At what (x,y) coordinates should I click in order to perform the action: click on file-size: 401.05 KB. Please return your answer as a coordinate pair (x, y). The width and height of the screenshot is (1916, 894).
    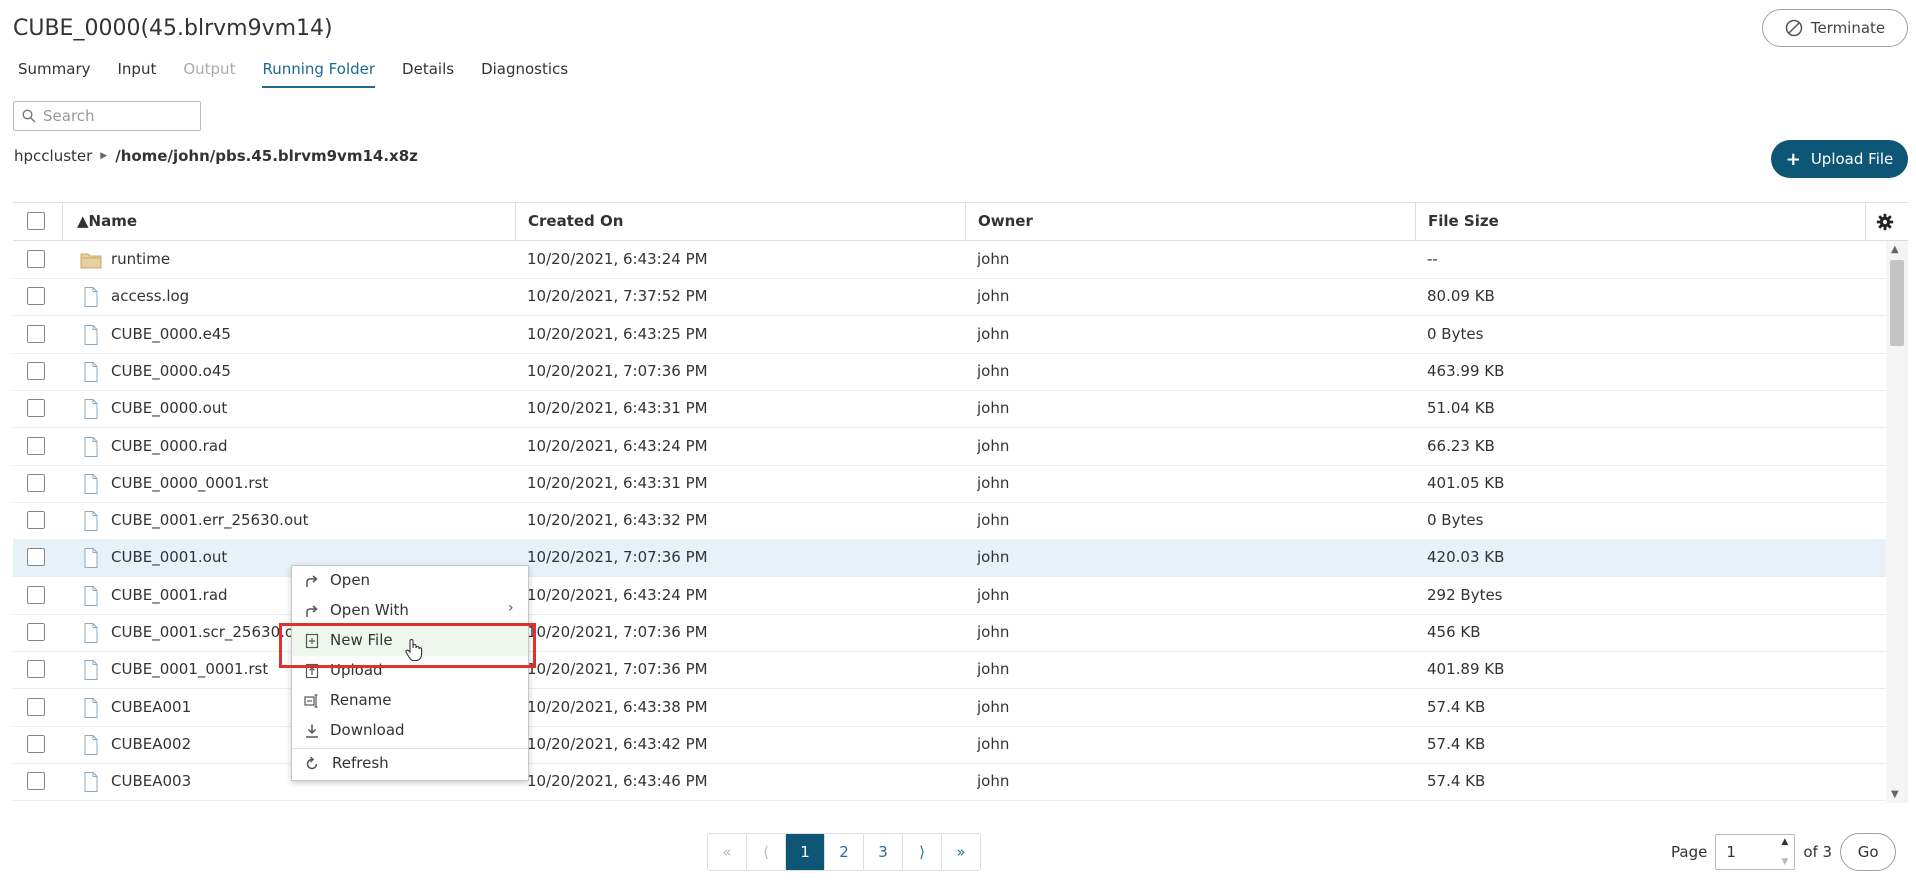
    Looking at the image, I should click on (1466, 482).